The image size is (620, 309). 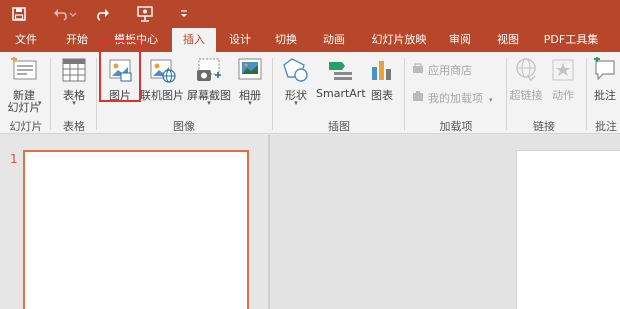 I want to click on table-button: 表格 ▾, so click(x=74, y=86).